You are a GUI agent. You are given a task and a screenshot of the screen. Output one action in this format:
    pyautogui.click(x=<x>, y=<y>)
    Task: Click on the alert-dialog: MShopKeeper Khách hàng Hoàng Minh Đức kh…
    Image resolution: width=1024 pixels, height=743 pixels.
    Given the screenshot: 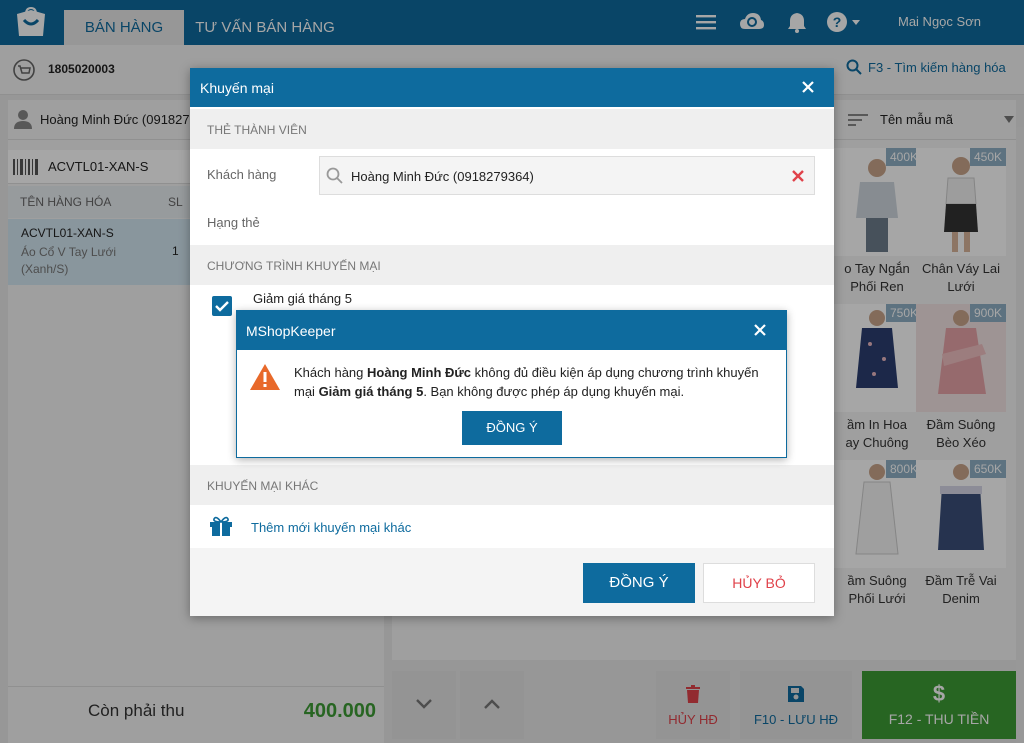 What is the action you would take?
    pyautogui.click(x=511, y=384)
    